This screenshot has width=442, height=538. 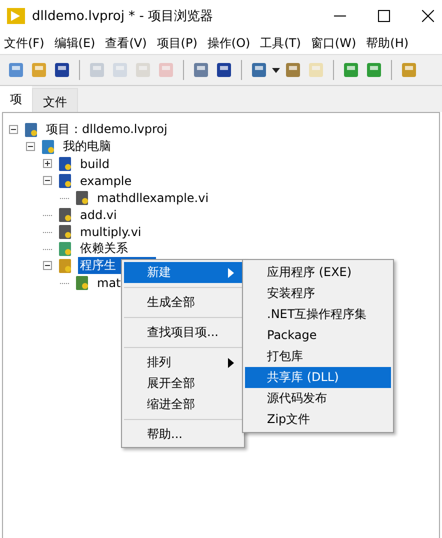 What do you see at coordinates (334, 43) in the screenshot?
I see `menu-item: 窗口(W)` at bounding box center [334, 43].